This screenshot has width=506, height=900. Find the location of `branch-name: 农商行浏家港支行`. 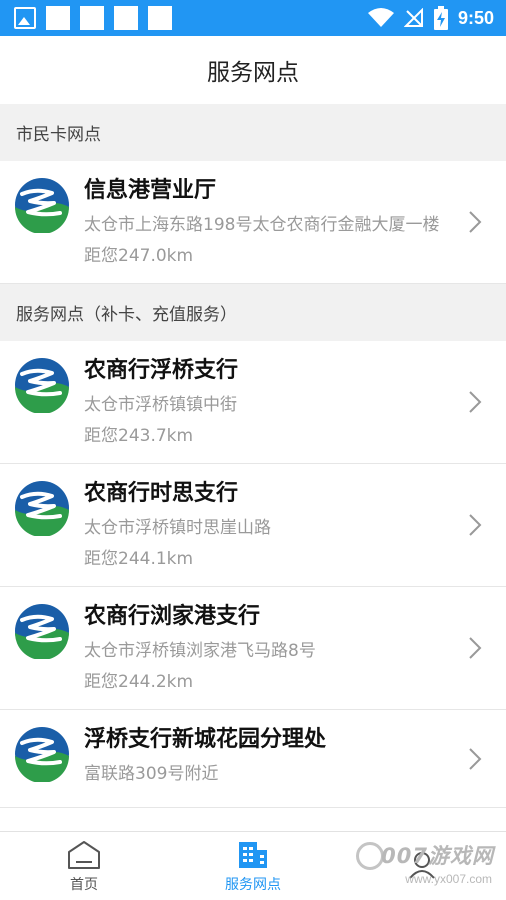

branch-name: 农商行浏家港支行 is located at coordinates (172, 616).